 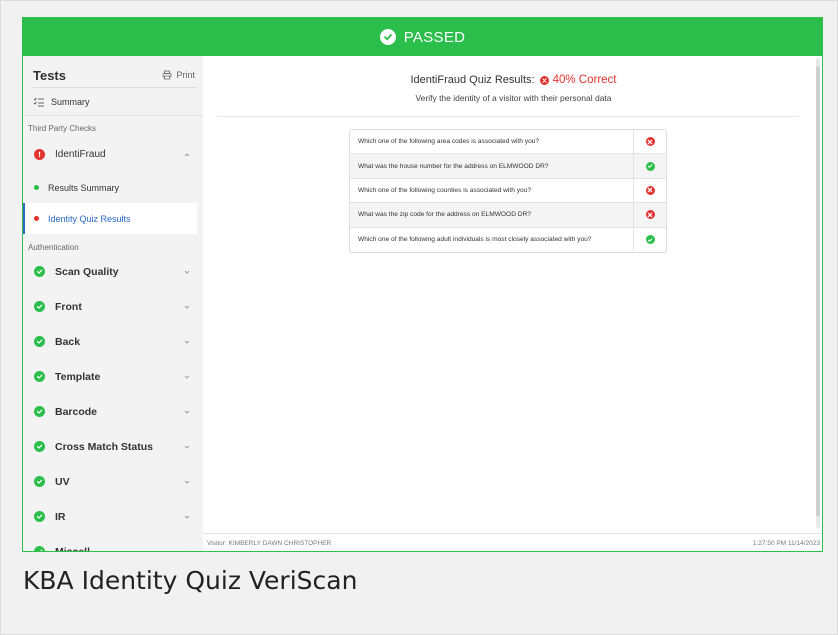 I want to click on section-heading-third-party: Third Party Checks, so click(x=62, y=128).